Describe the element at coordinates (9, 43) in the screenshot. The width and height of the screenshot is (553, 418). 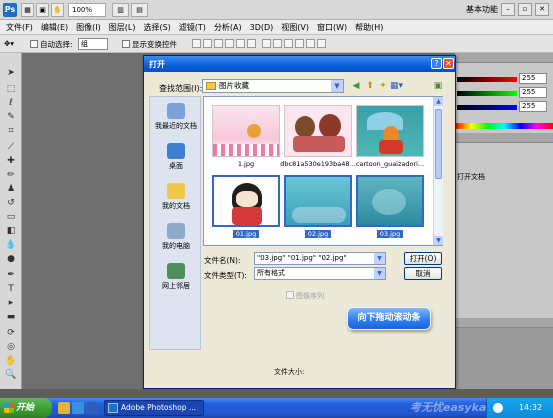
I see `move-tool-icon: ✥▾` at that location.